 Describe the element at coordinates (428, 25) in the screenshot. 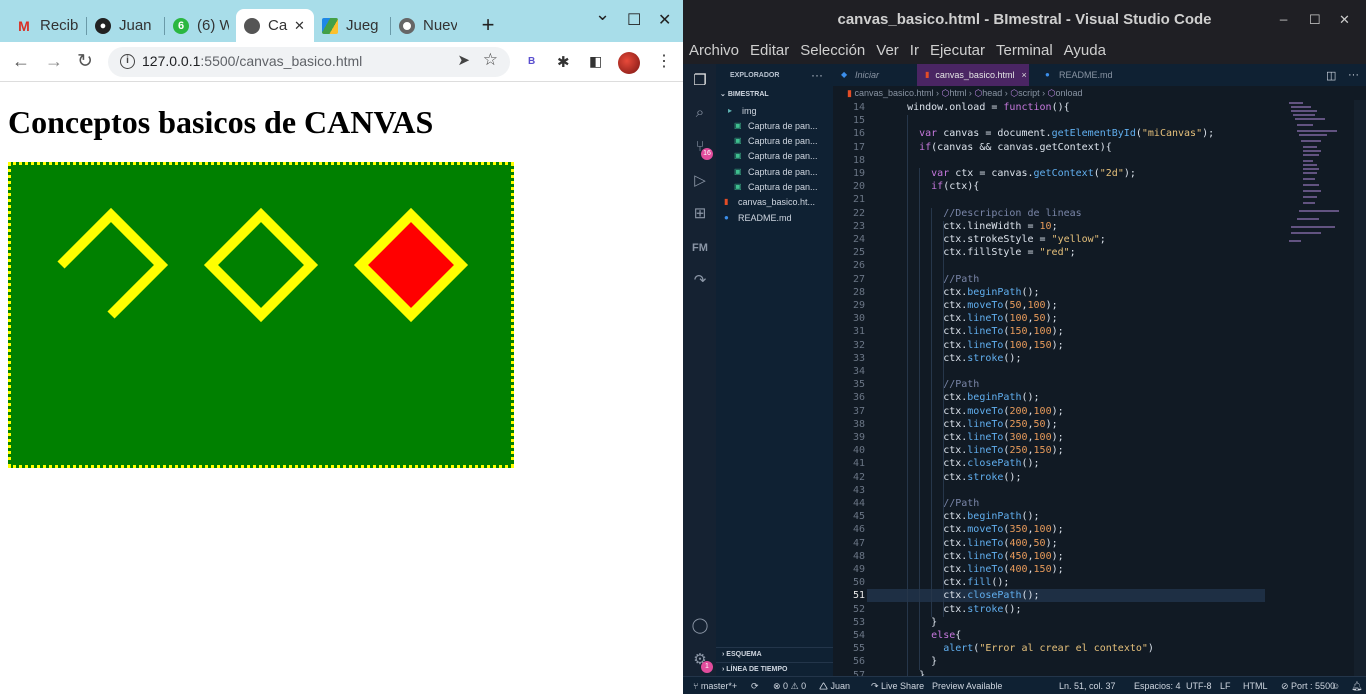

I see `tab-new-tab-page: Nuev` at that location.